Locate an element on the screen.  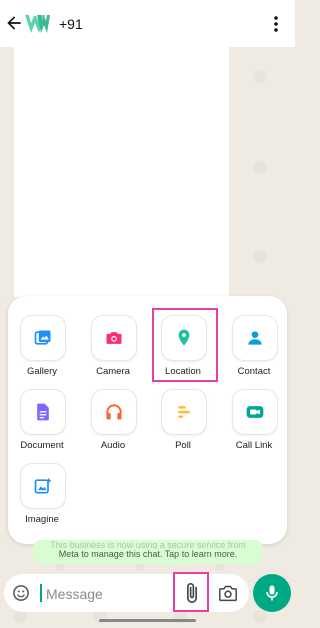
gallery-icon is located at coordinates (42, 337).